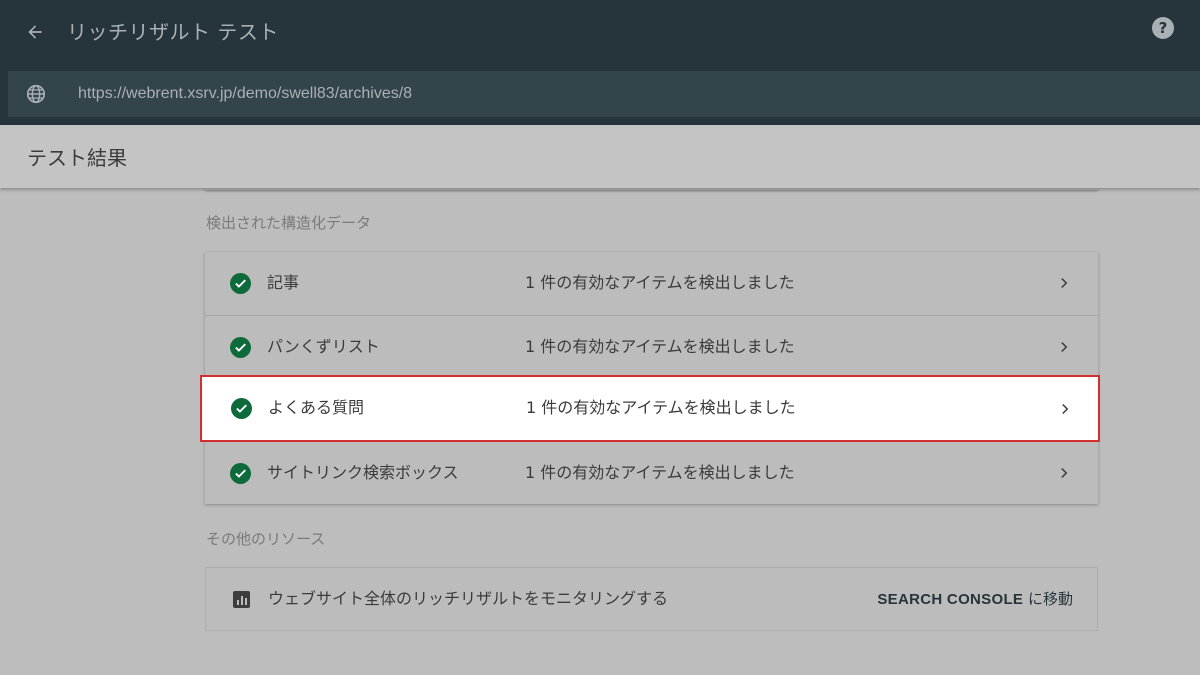  I want to click on app-title: リッチリザルト テスト, so click(173, 32).